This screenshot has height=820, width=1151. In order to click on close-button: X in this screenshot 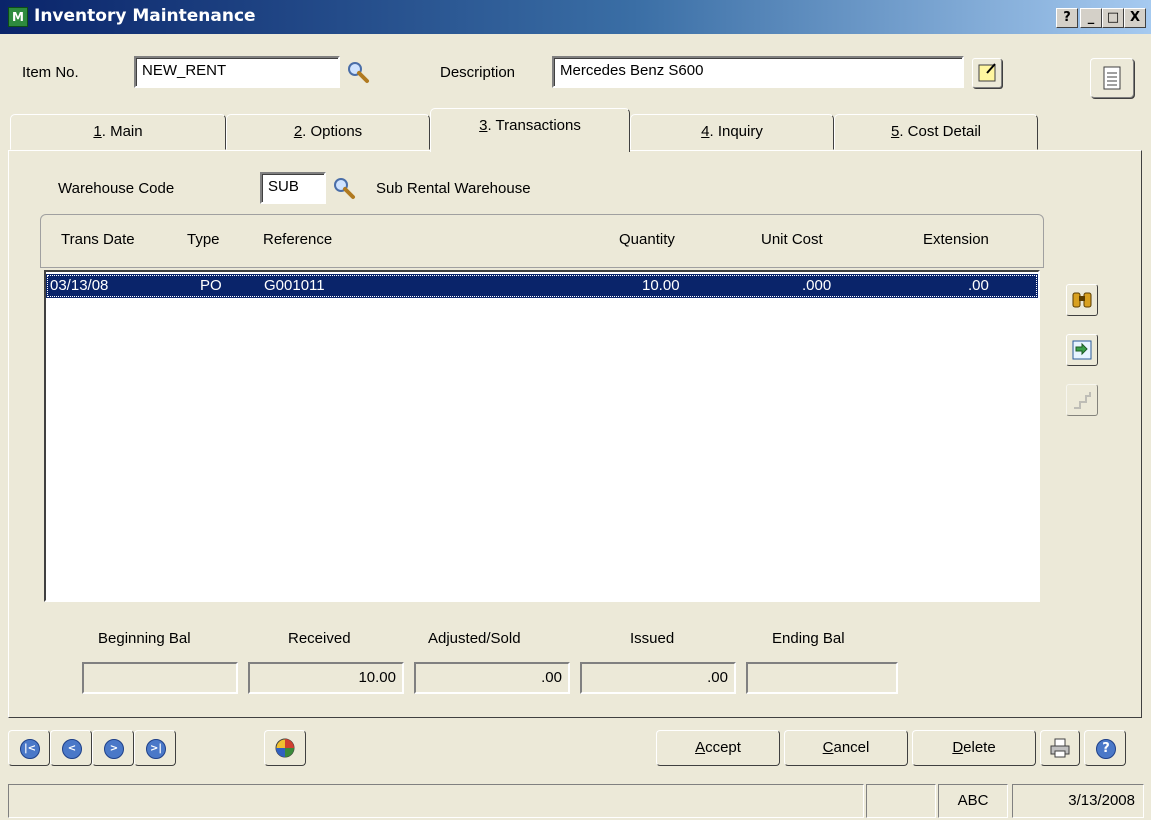, I will do `click(1135, 18)`.